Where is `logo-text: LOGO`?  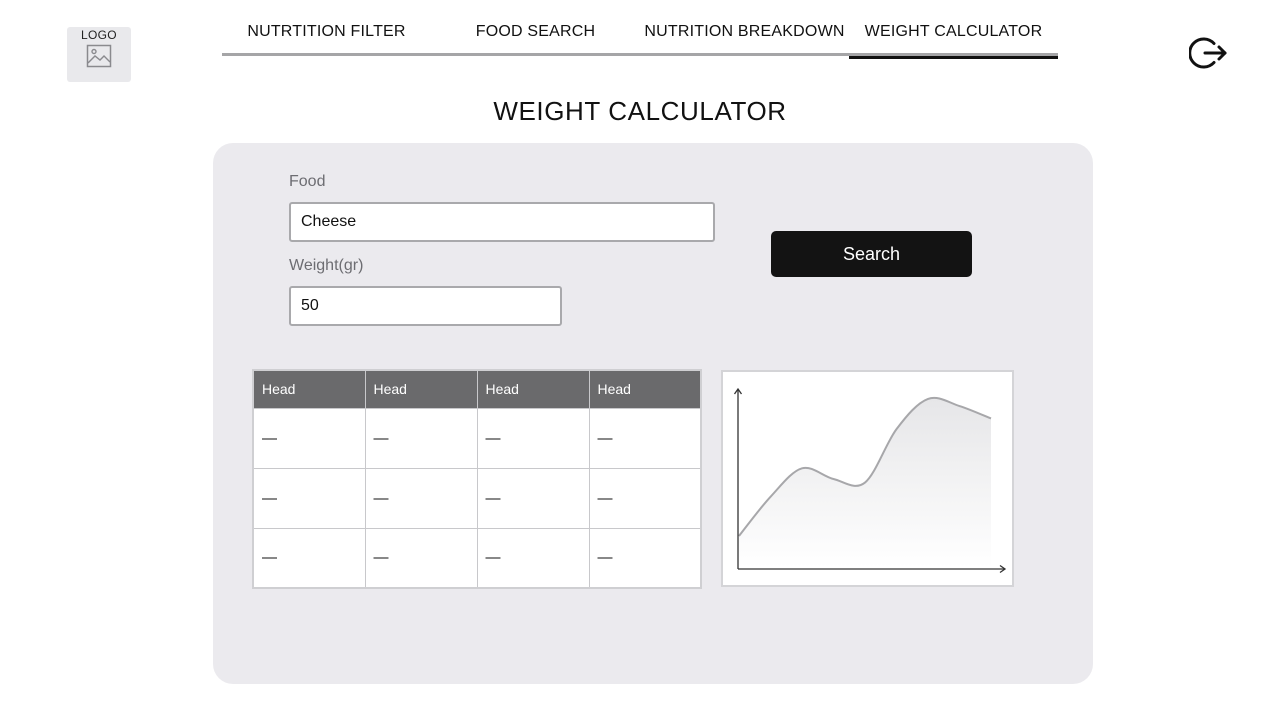 logo-text: LOGO is located at coordinates (99, 35).